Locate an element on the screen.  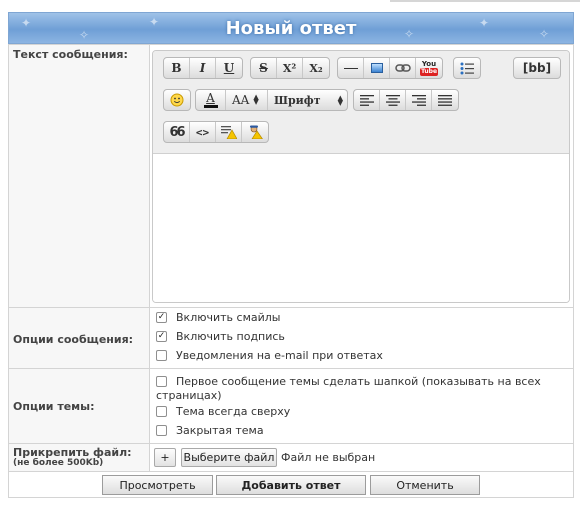
bold-button: B is located at coordinates (177, 68).